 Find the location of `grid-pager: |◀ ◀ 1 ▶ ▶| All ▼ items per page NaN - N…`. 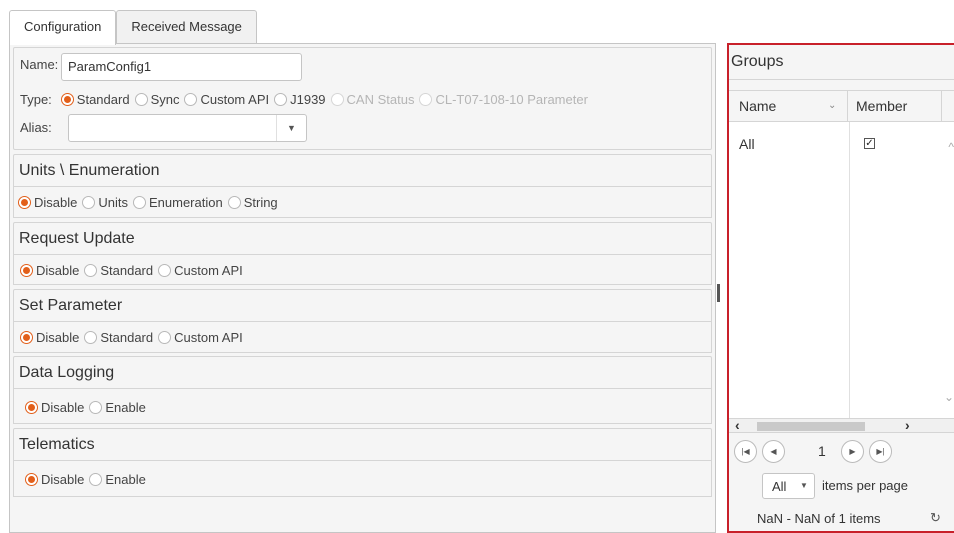

grid-pager: |◀ ◀ 1 ▶ ▶| All ▼ items per page NaN - N… is located at coordinates (841, 481).